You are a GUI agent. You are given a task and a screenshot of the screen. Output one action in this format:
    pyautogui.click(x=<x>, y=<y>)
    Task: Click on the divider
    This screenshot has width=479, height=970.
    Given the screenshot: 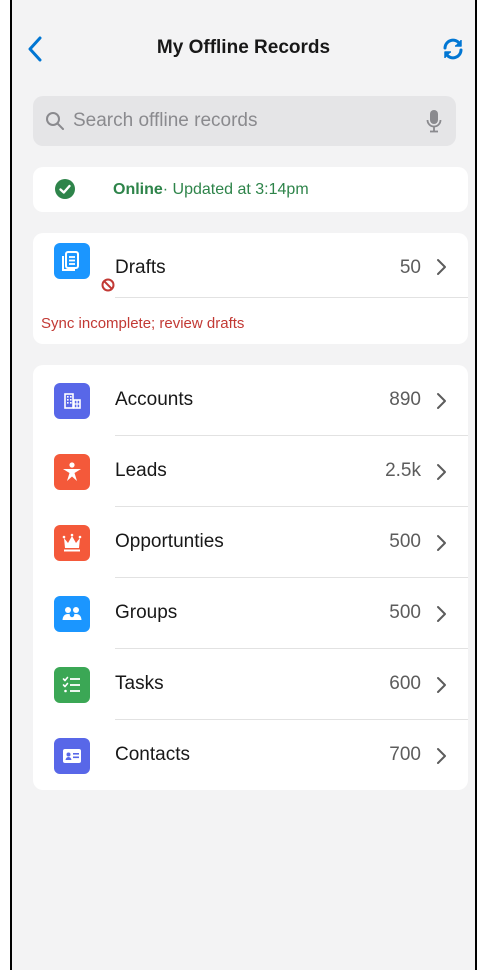 What is the action you would take?
    pyautogui.click(x=291, y=297)
    